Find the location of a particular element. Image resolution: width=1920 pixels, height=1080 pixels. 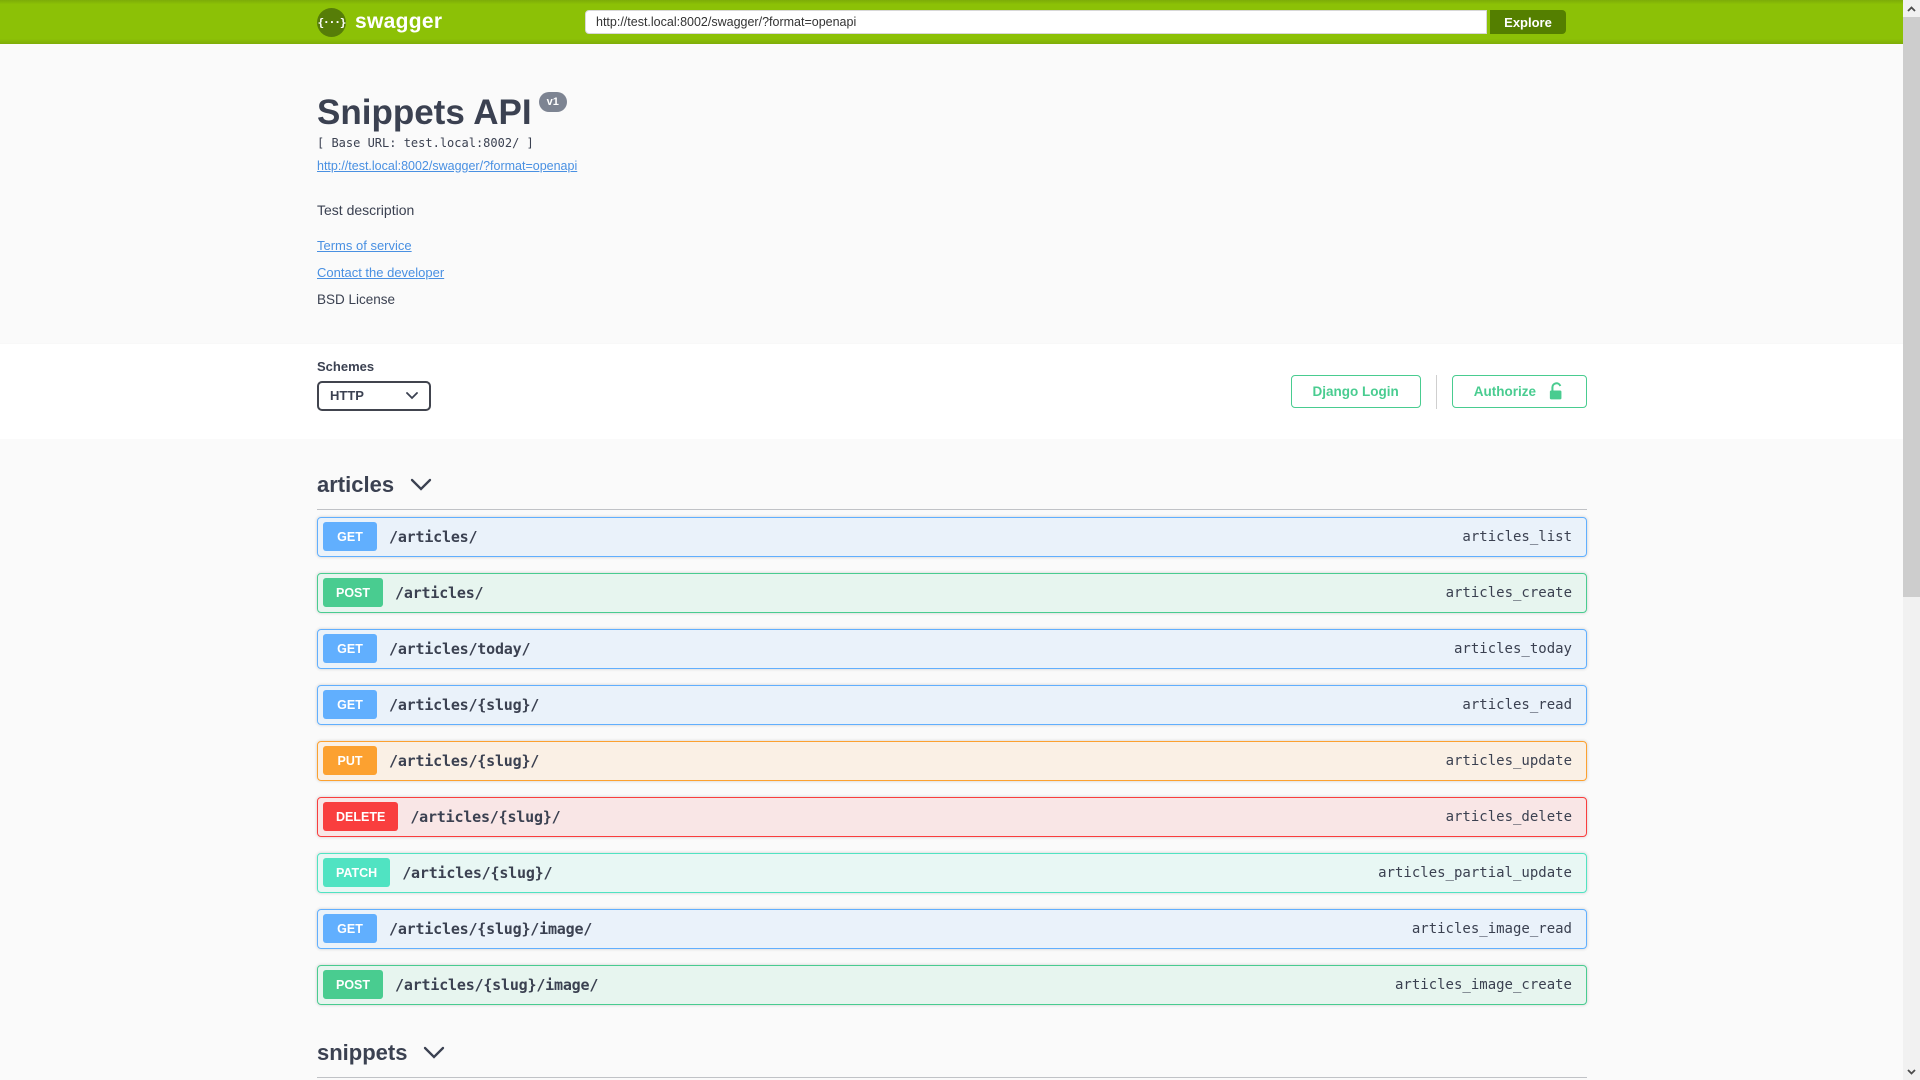

operation-row: GET /articles/{slug}/ articles_read is located at coordinates (952, 704).